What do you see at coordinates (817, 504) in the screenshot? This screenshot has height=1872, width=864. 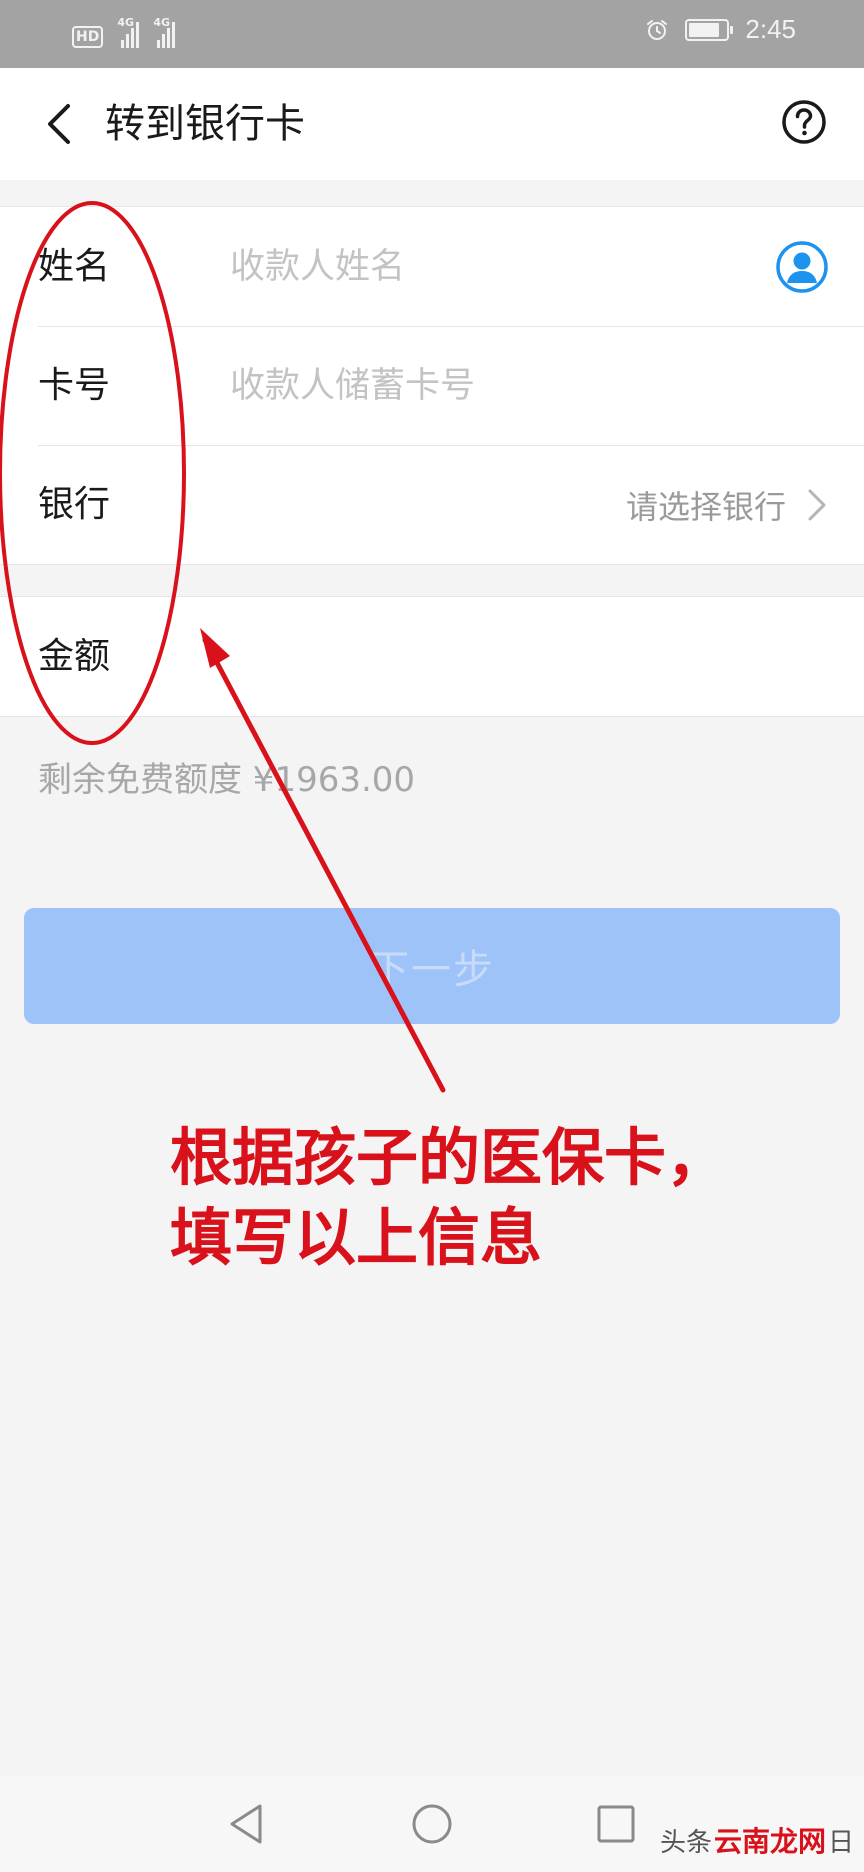 I see `chevron-right-icon` at bounding box center [817, 504].